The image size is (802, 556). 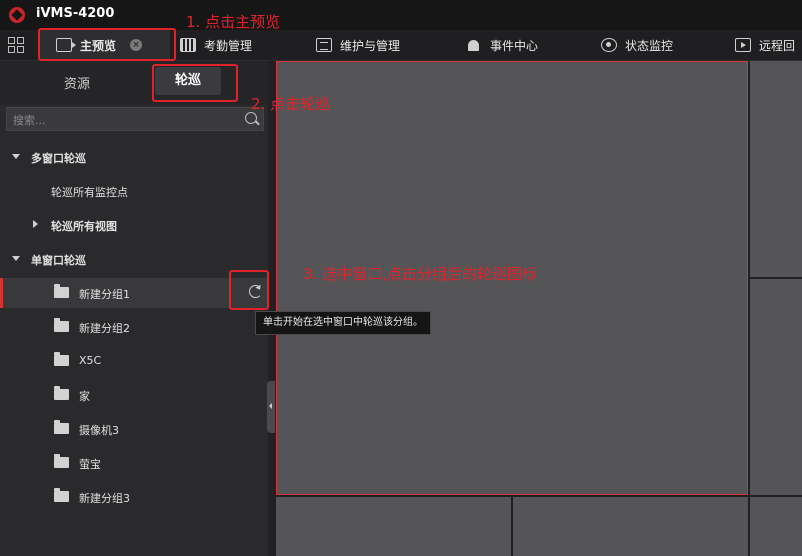 I want to click on group-item: 摄像机3, so click(x=134, y=429).